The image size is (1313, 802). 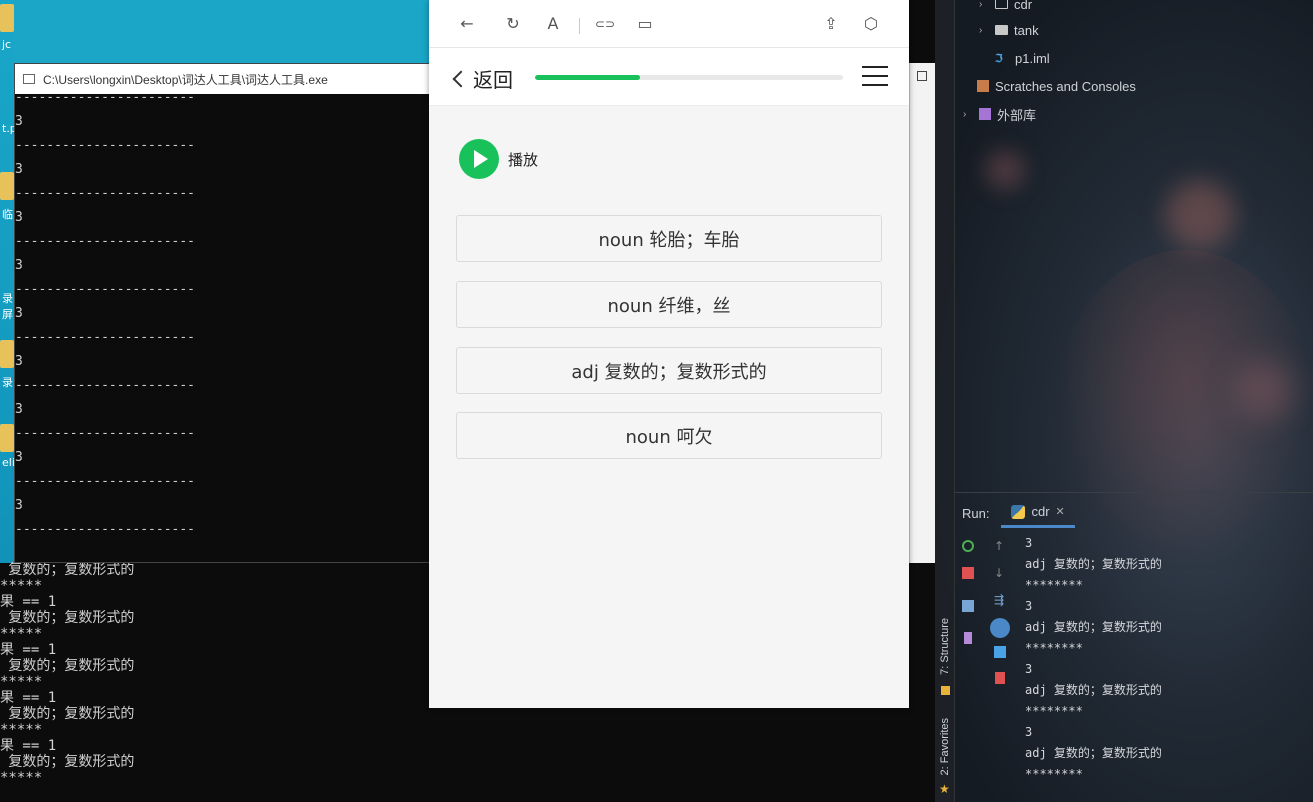 I want to click on trash-icon, so click(x=1000, y=678).